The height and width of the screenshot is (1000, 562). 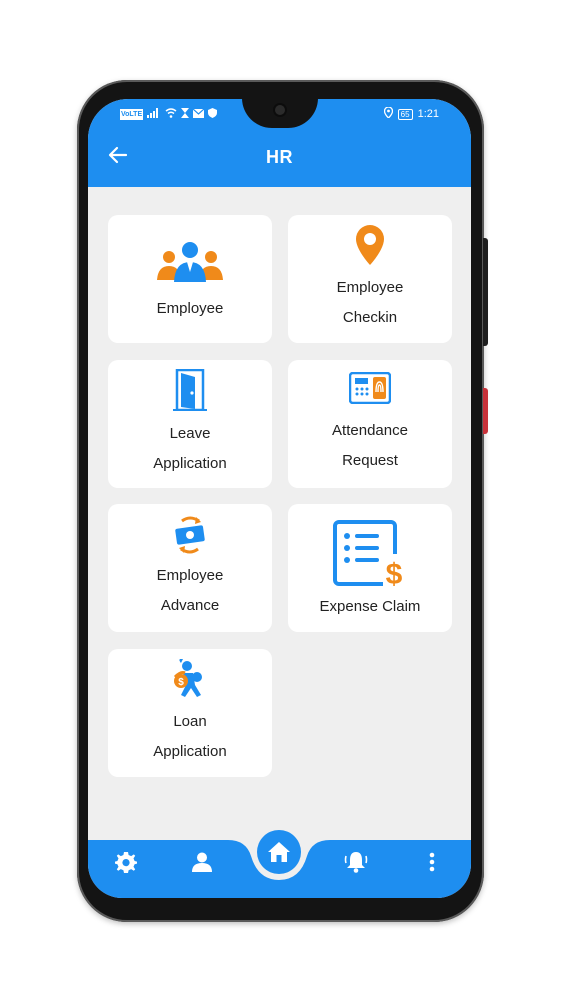 I want to click on more-icon, so click(x=432, y=862).